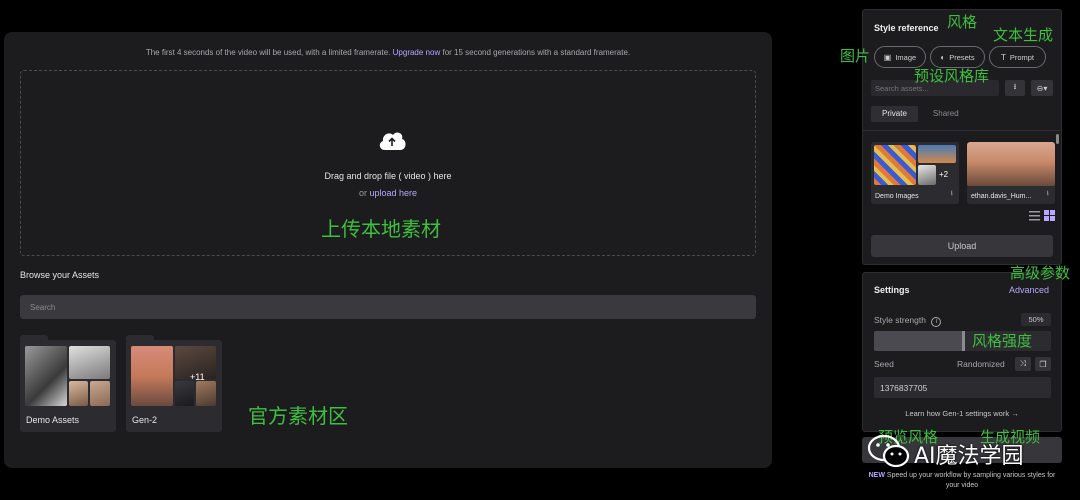 The height and width of the screenshot is (500, 1080). What do you see at coordinates (1036, 319) in the screenshot?
I see `style-strength-value: 50%` at bounding box center [1036, 319].